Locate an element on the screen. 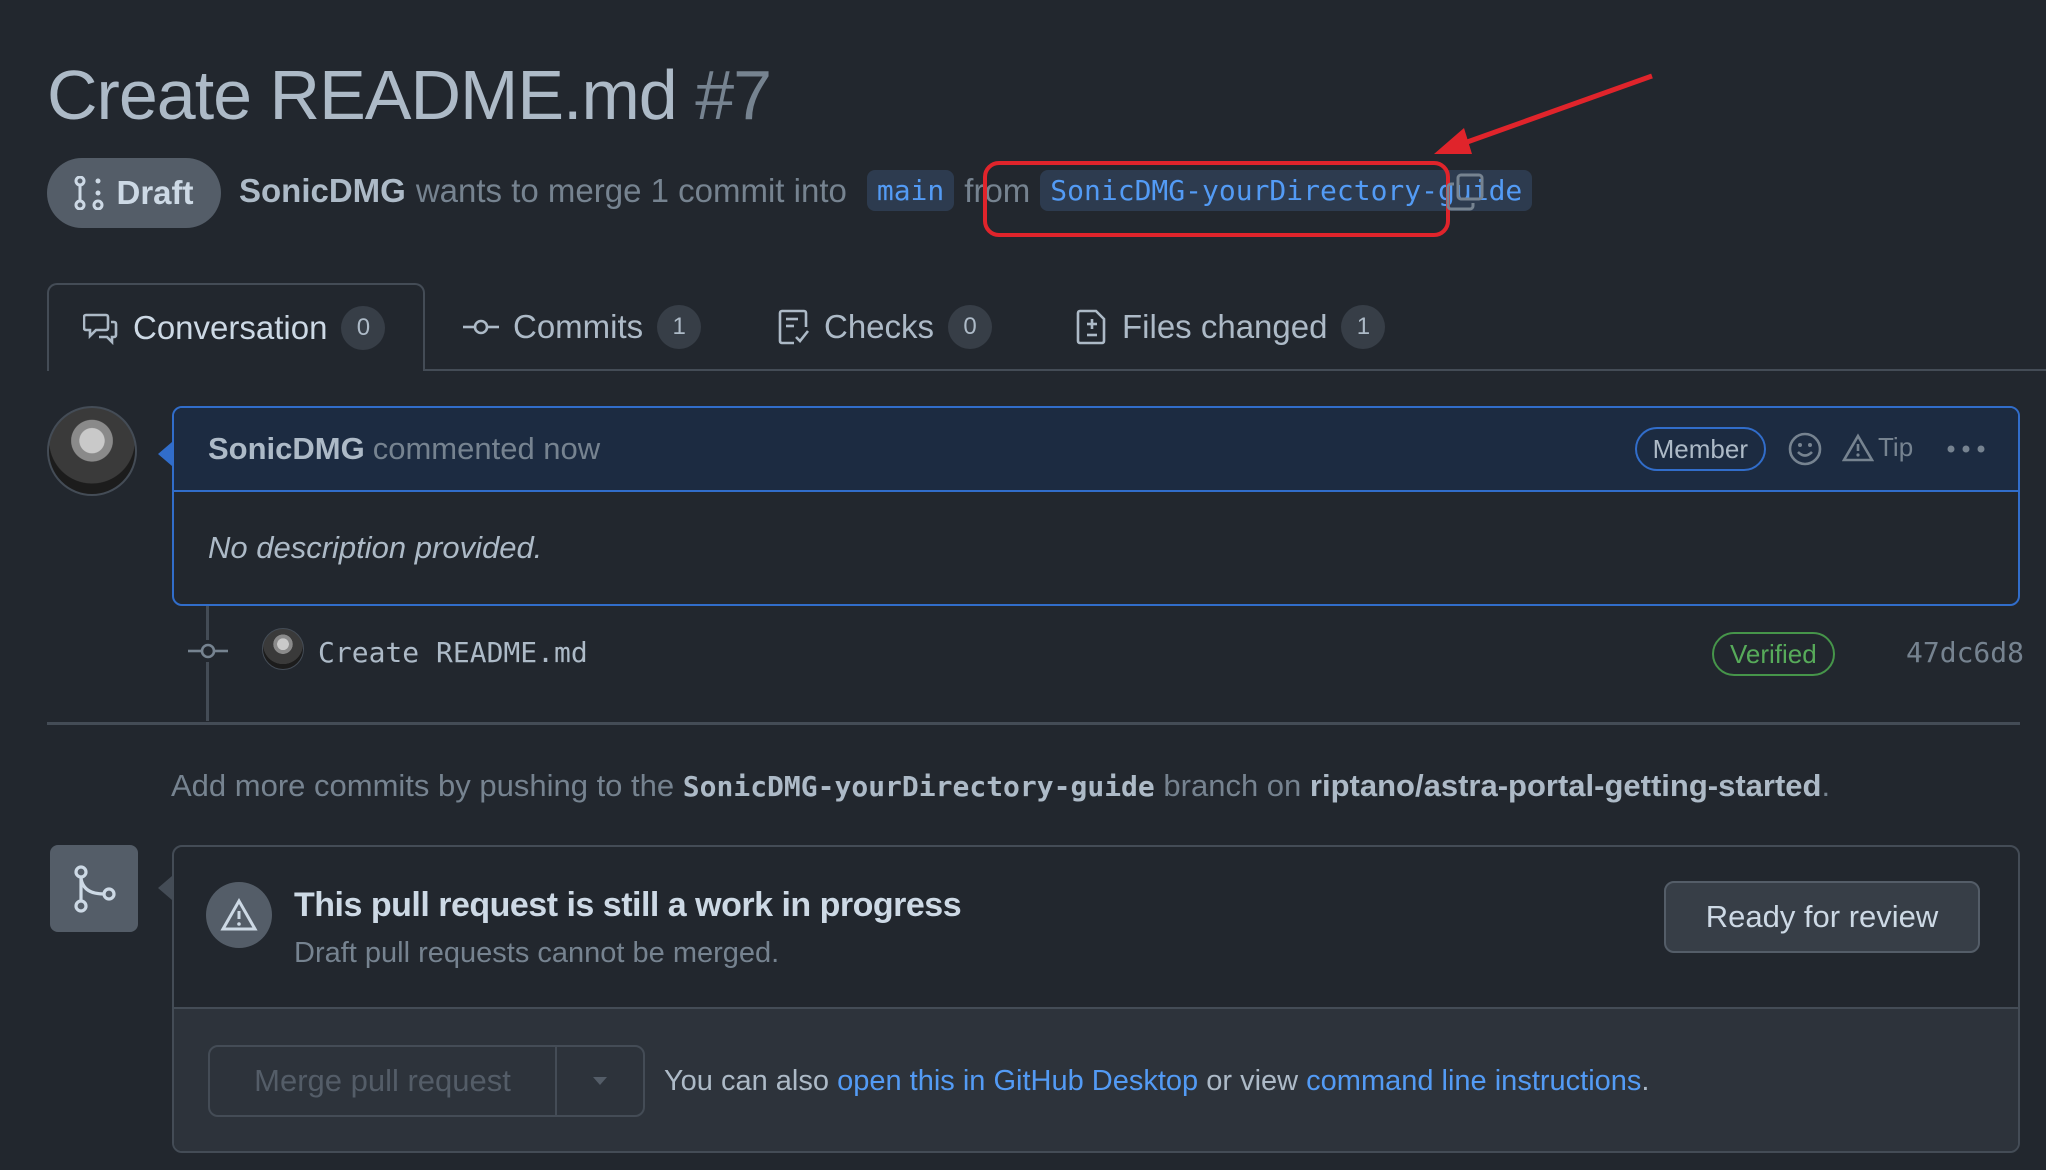 This screenshot has height=1170, width=2046. comment-author-link: SonicDMG is located at coordinates (286, 449).